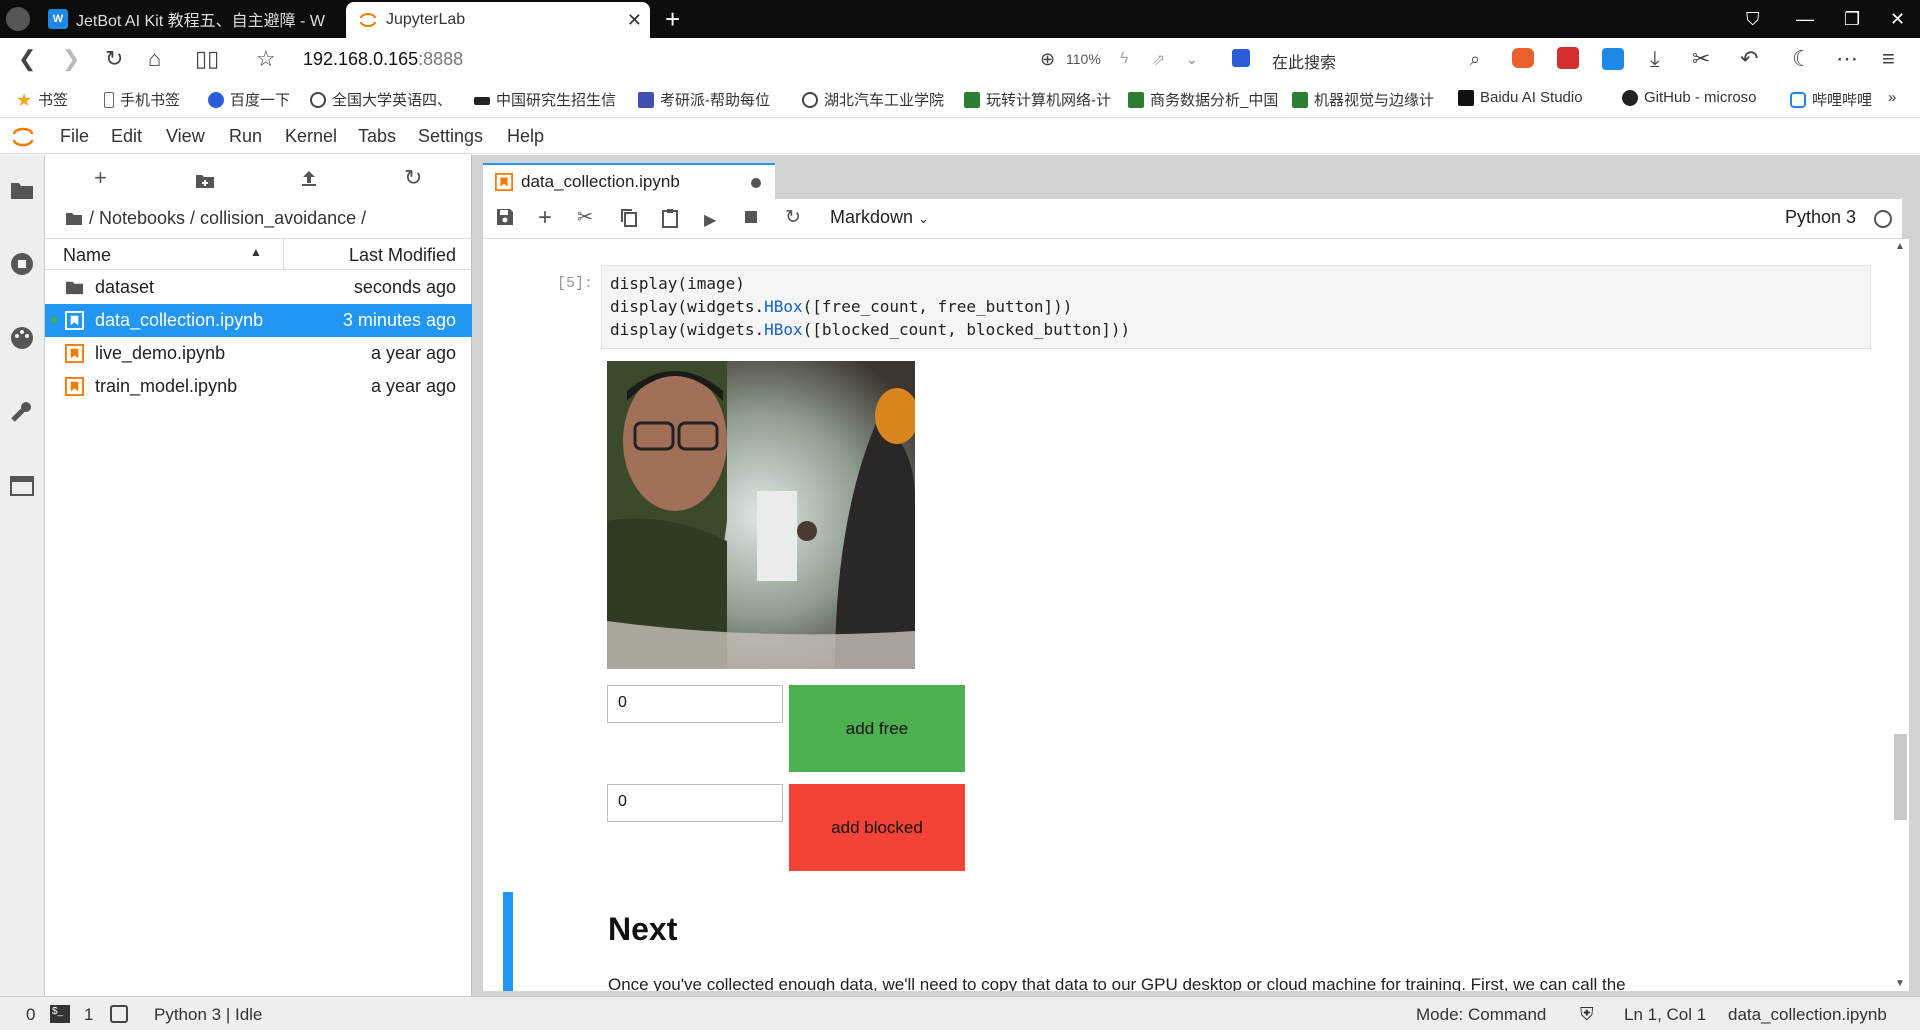 The image size is (1920, 1030). I want to click on cell-type-dropdown: Markdown ⌄, so click(879, 217).